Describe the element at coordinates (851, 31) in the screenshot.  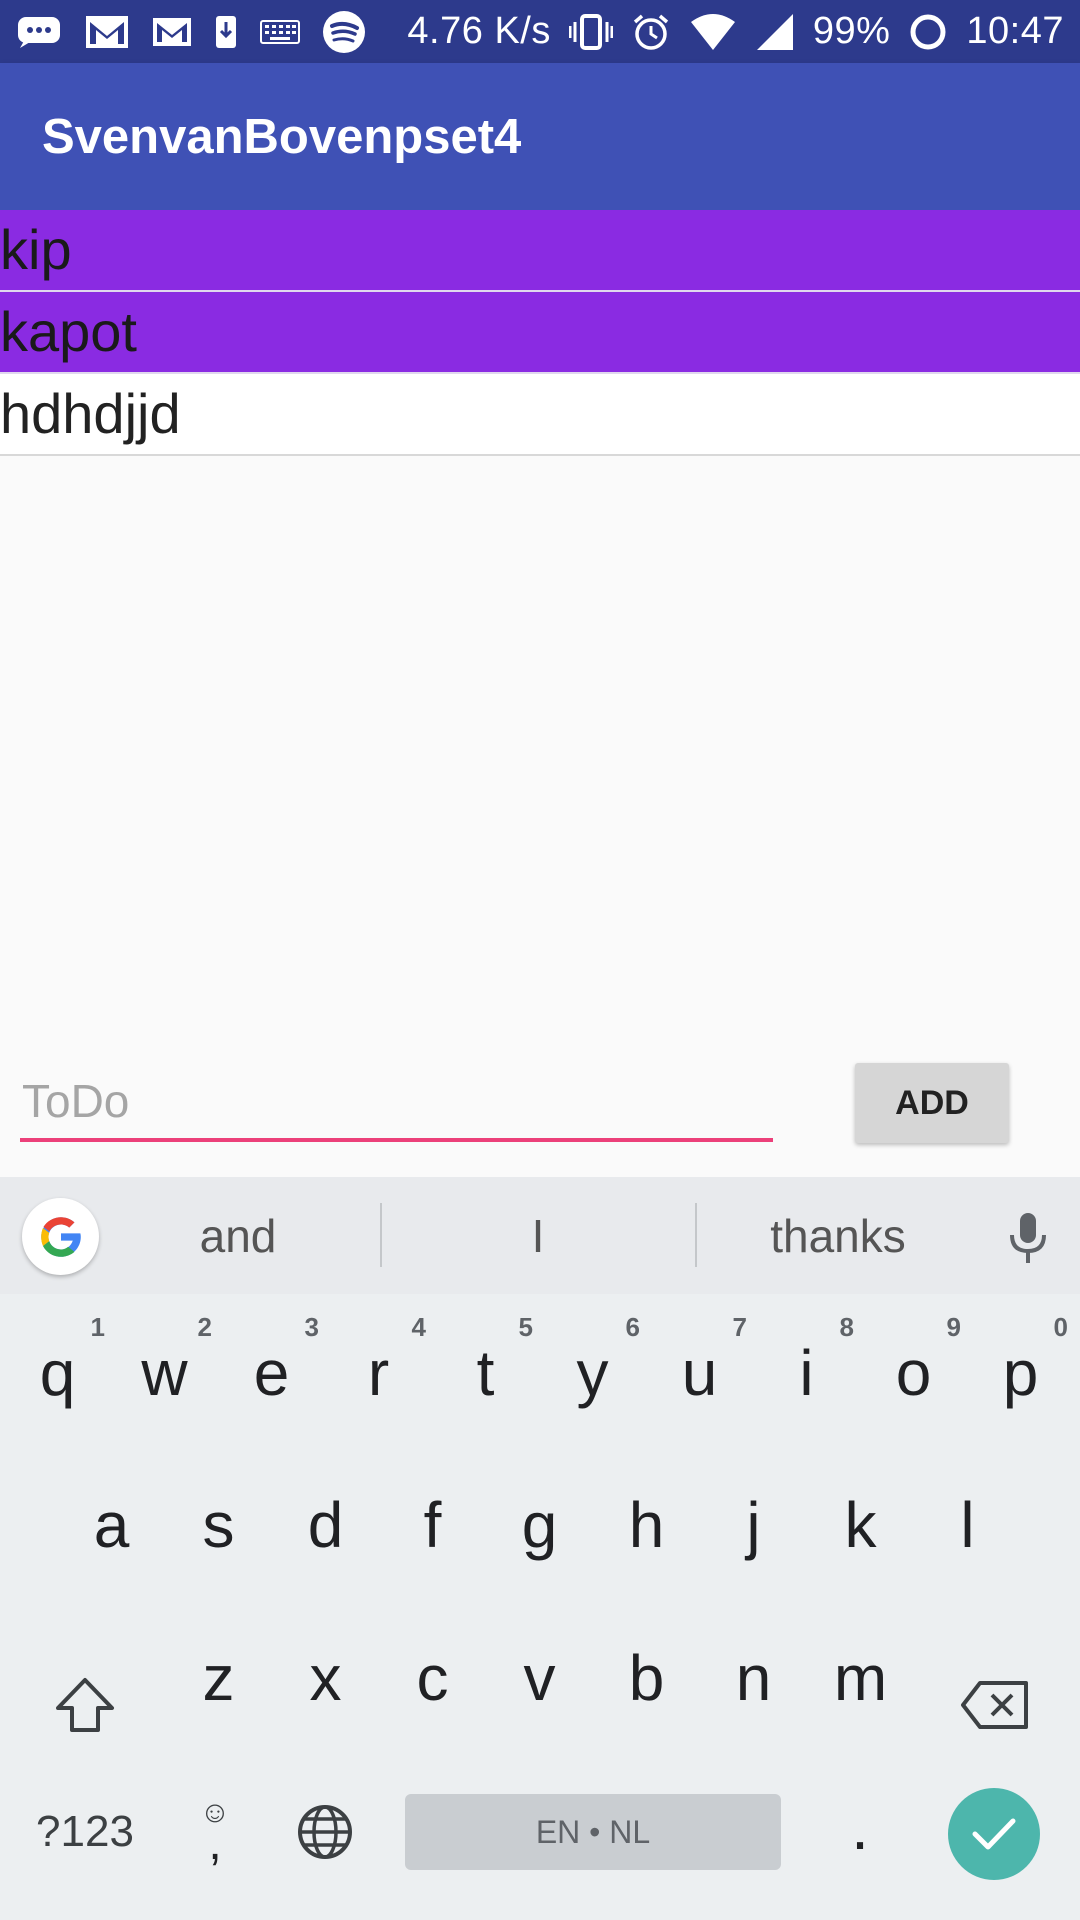
I see `battery-percentage: 99%` at that location.